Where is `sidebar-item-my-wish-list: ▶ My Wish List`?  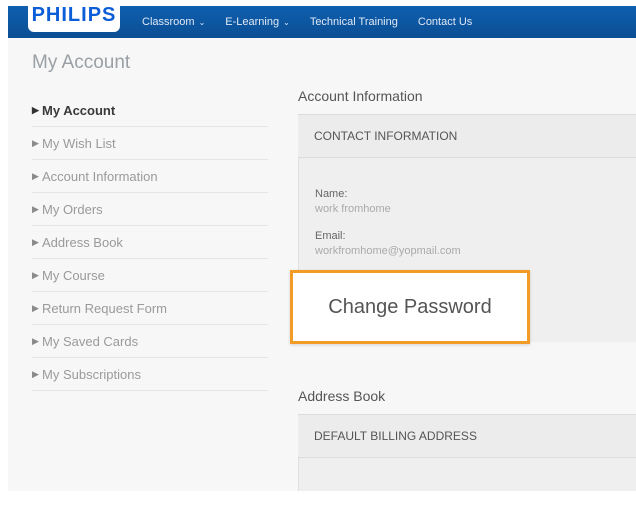
sidebar-item-my-wish-list: ▶ My Wish List is located at coordinates (150, 143).